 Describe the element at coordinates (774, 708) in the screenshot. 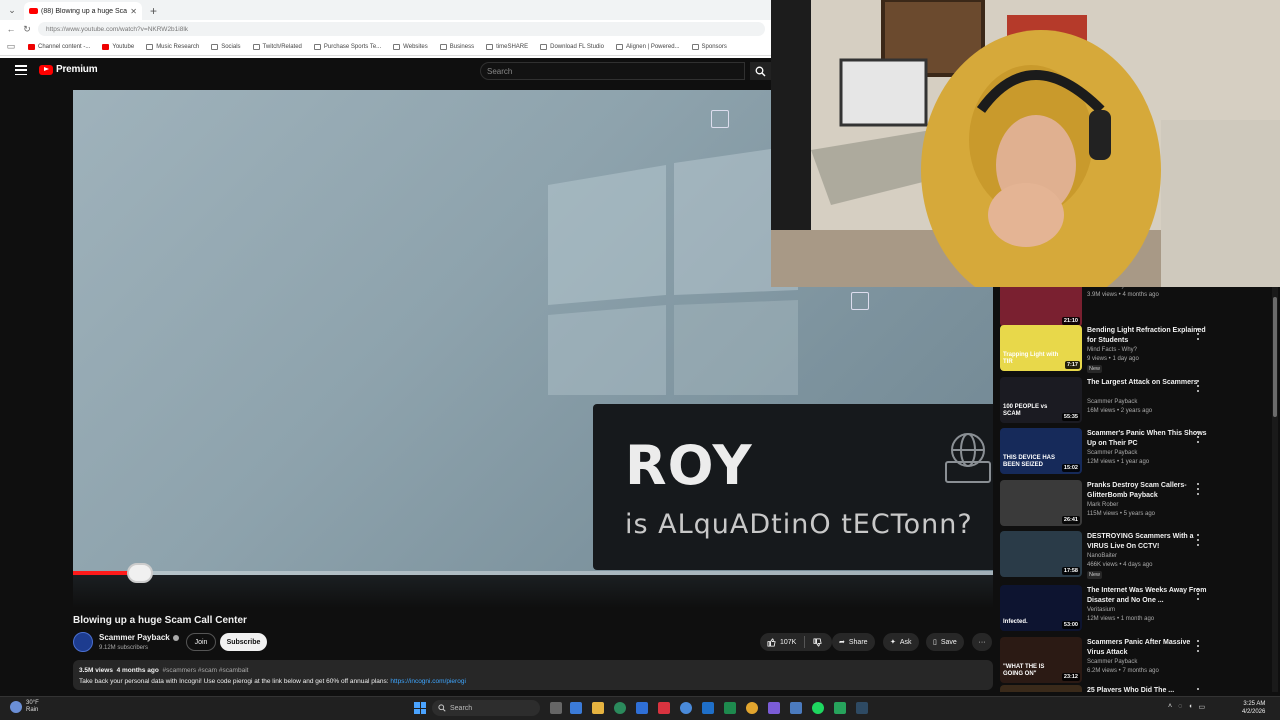

I see `discord-icon` at that location.